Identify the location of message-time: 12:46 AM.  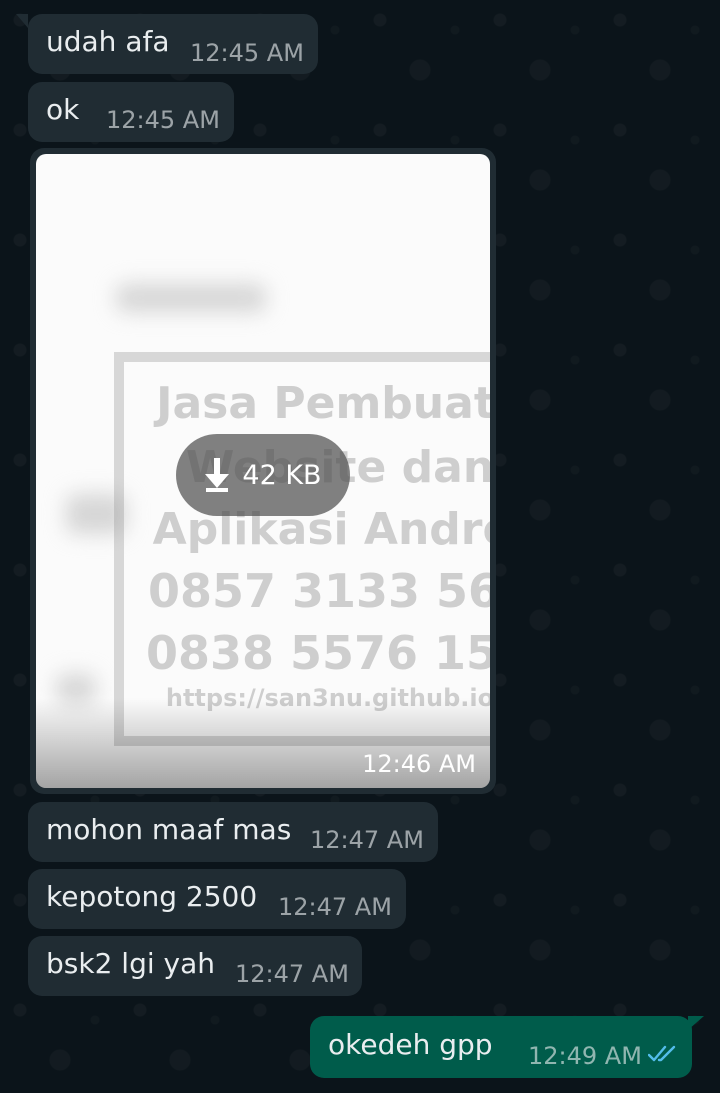
(419, 764).